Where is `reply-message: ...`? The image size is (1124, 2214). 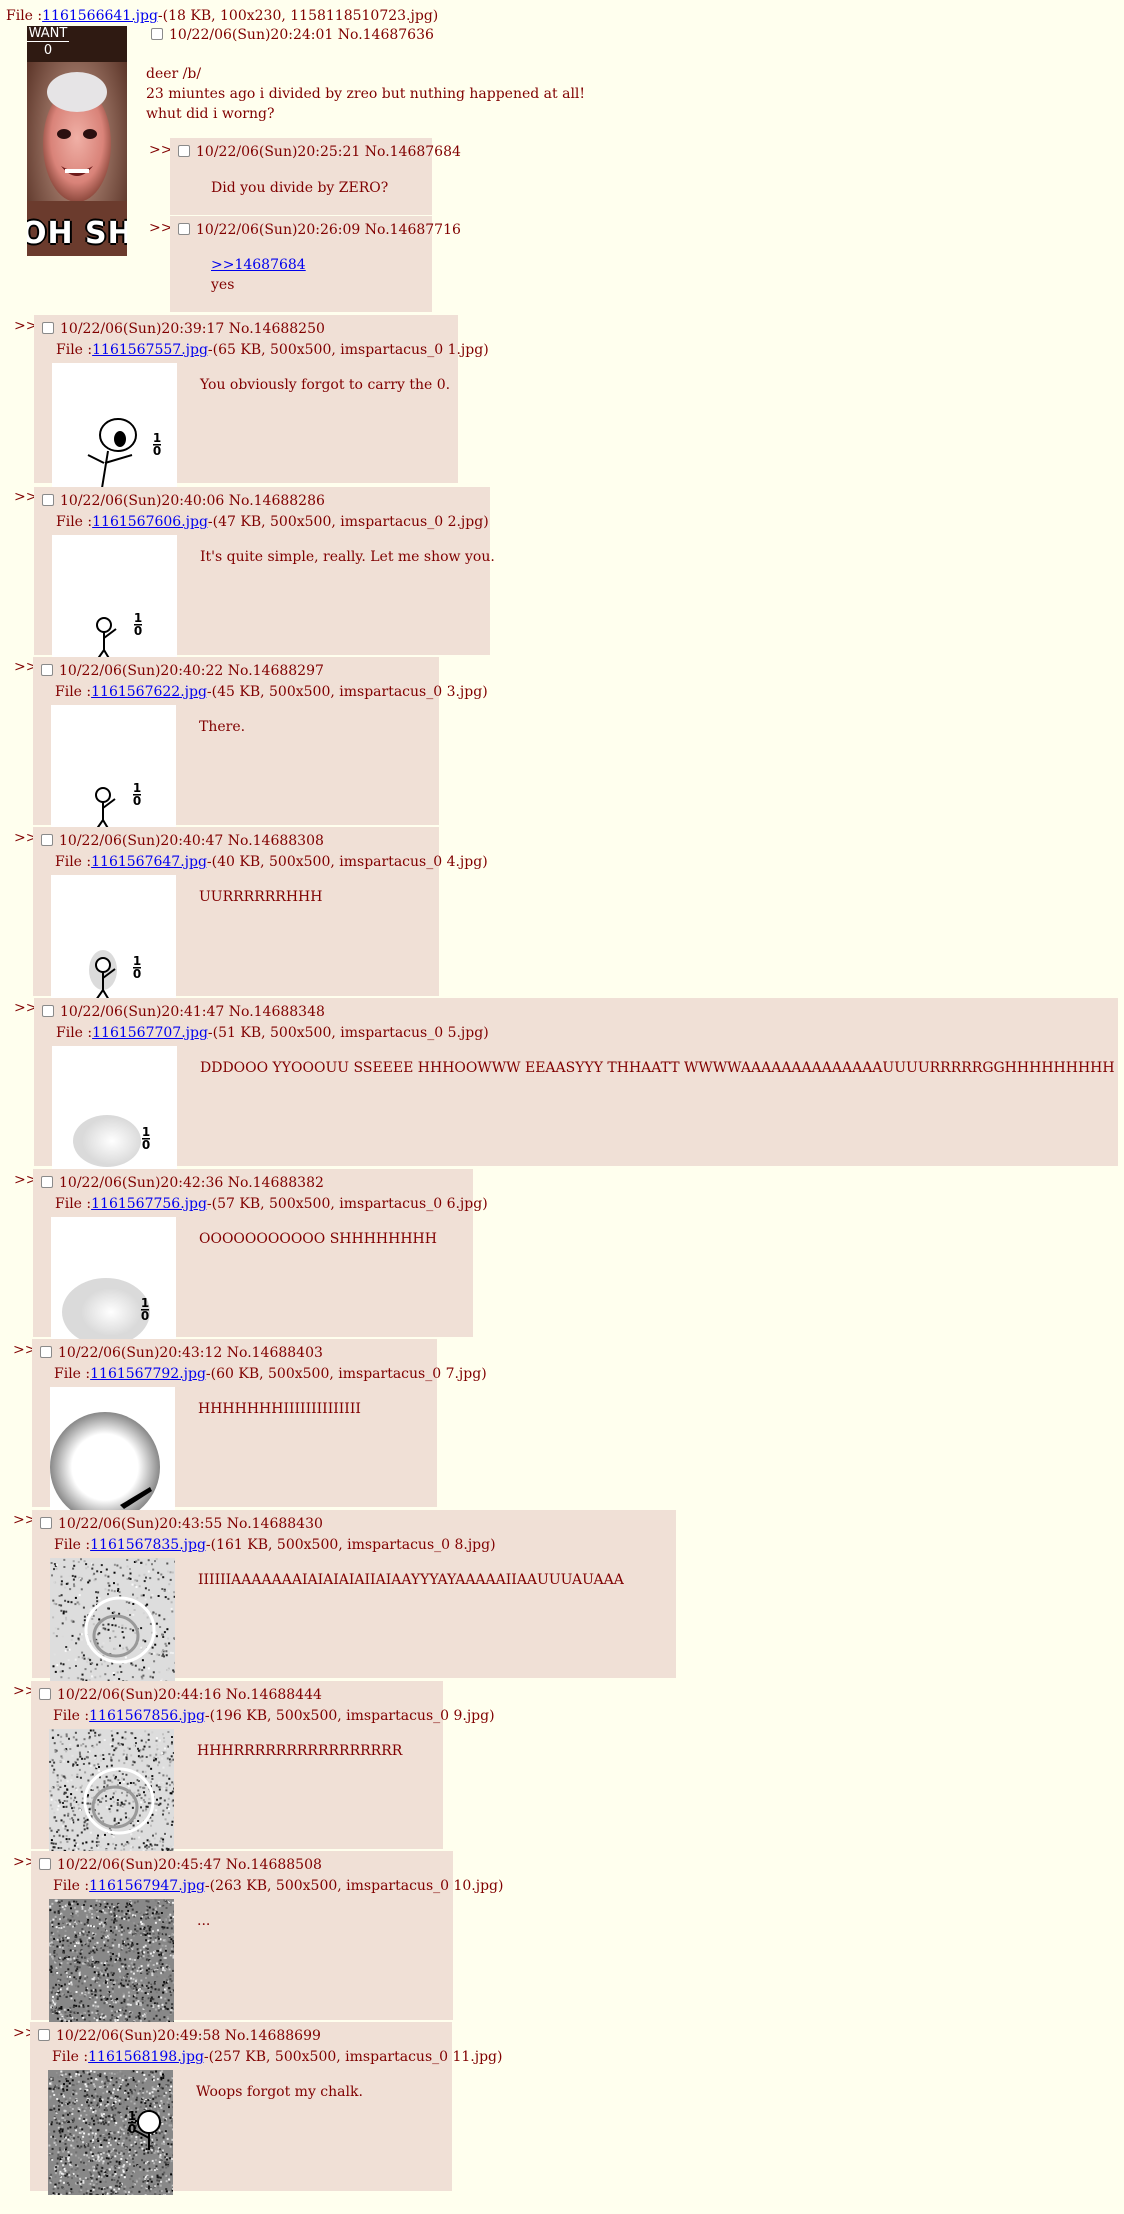
reply-message: ... is located at coordinates (204, 1921).